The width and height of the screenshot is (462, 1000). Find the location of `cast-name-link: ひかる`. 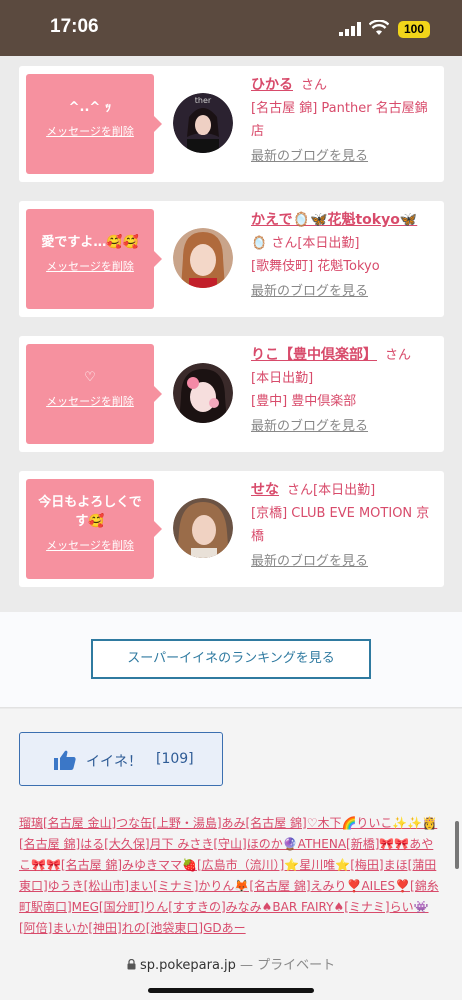

cast-name-link: ひかる is located at coordinates (272, 85).